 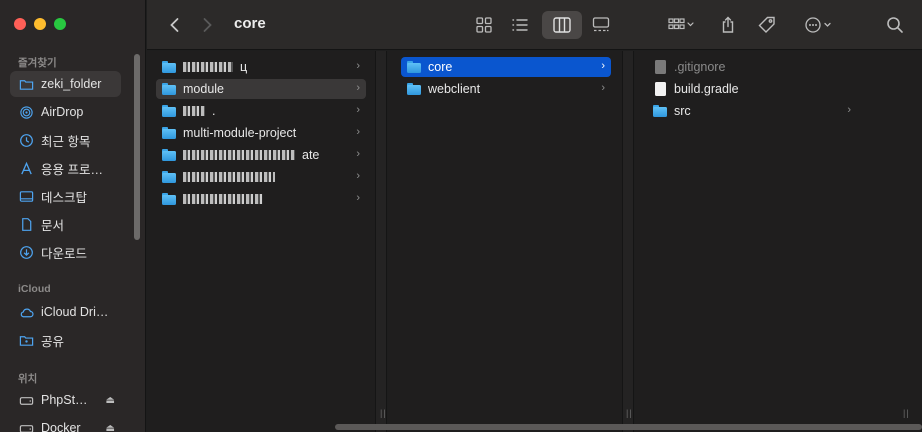 What do you see at coordinates (706, 89) in the screenshot?
I see `list-item-label: build.gradle` at bounding box center [706, 89].